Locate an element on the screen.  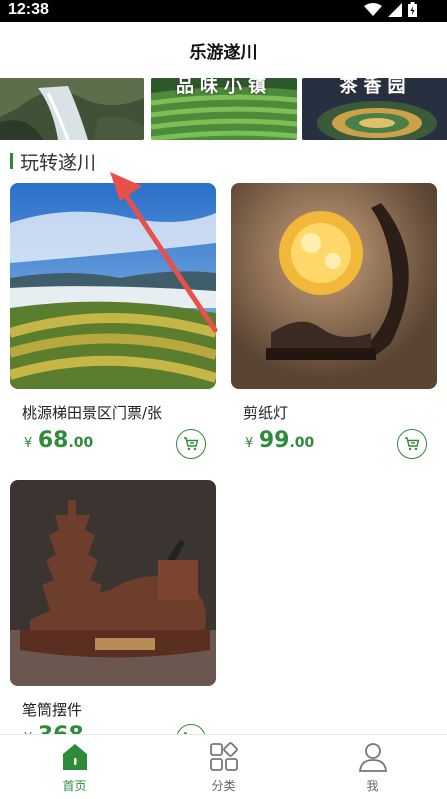
waterfall-image is located at coordinates (72, 109).